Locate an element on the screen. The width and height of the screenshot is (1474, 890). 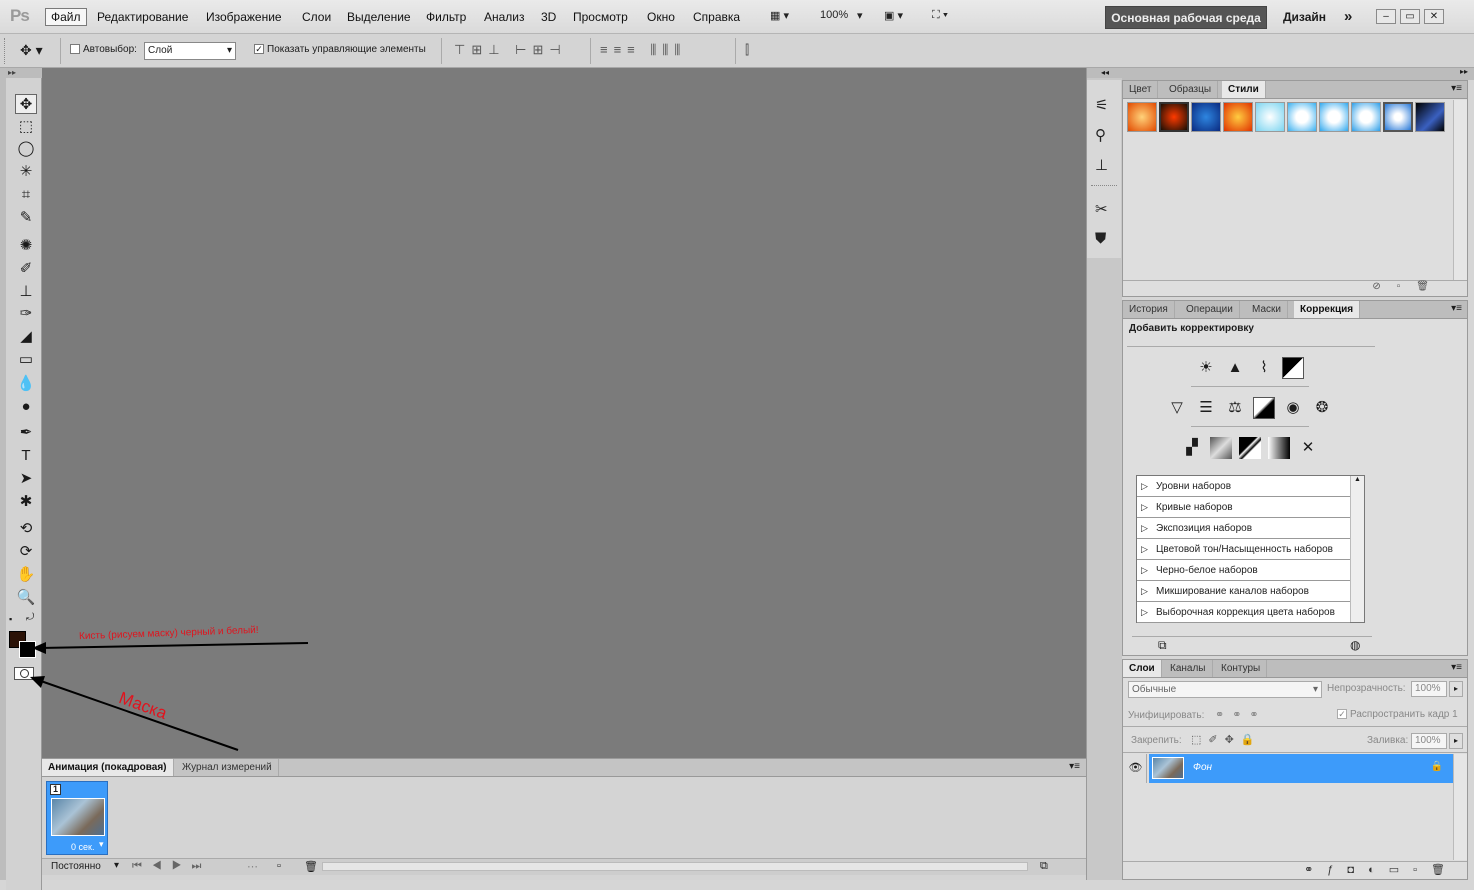
tween-icon: ⋯ is located at coordinates (252, 866).